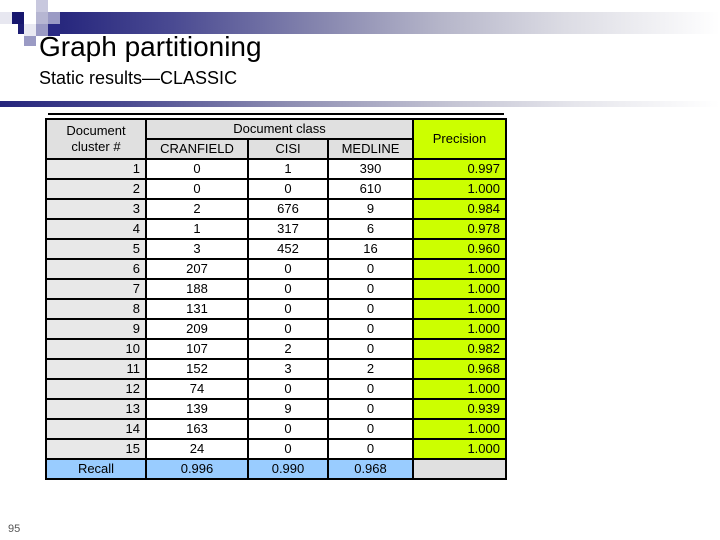 The width and height of the screenshot is (720, 540). I want to click on cell-cluster: 9, so click(96, 329).